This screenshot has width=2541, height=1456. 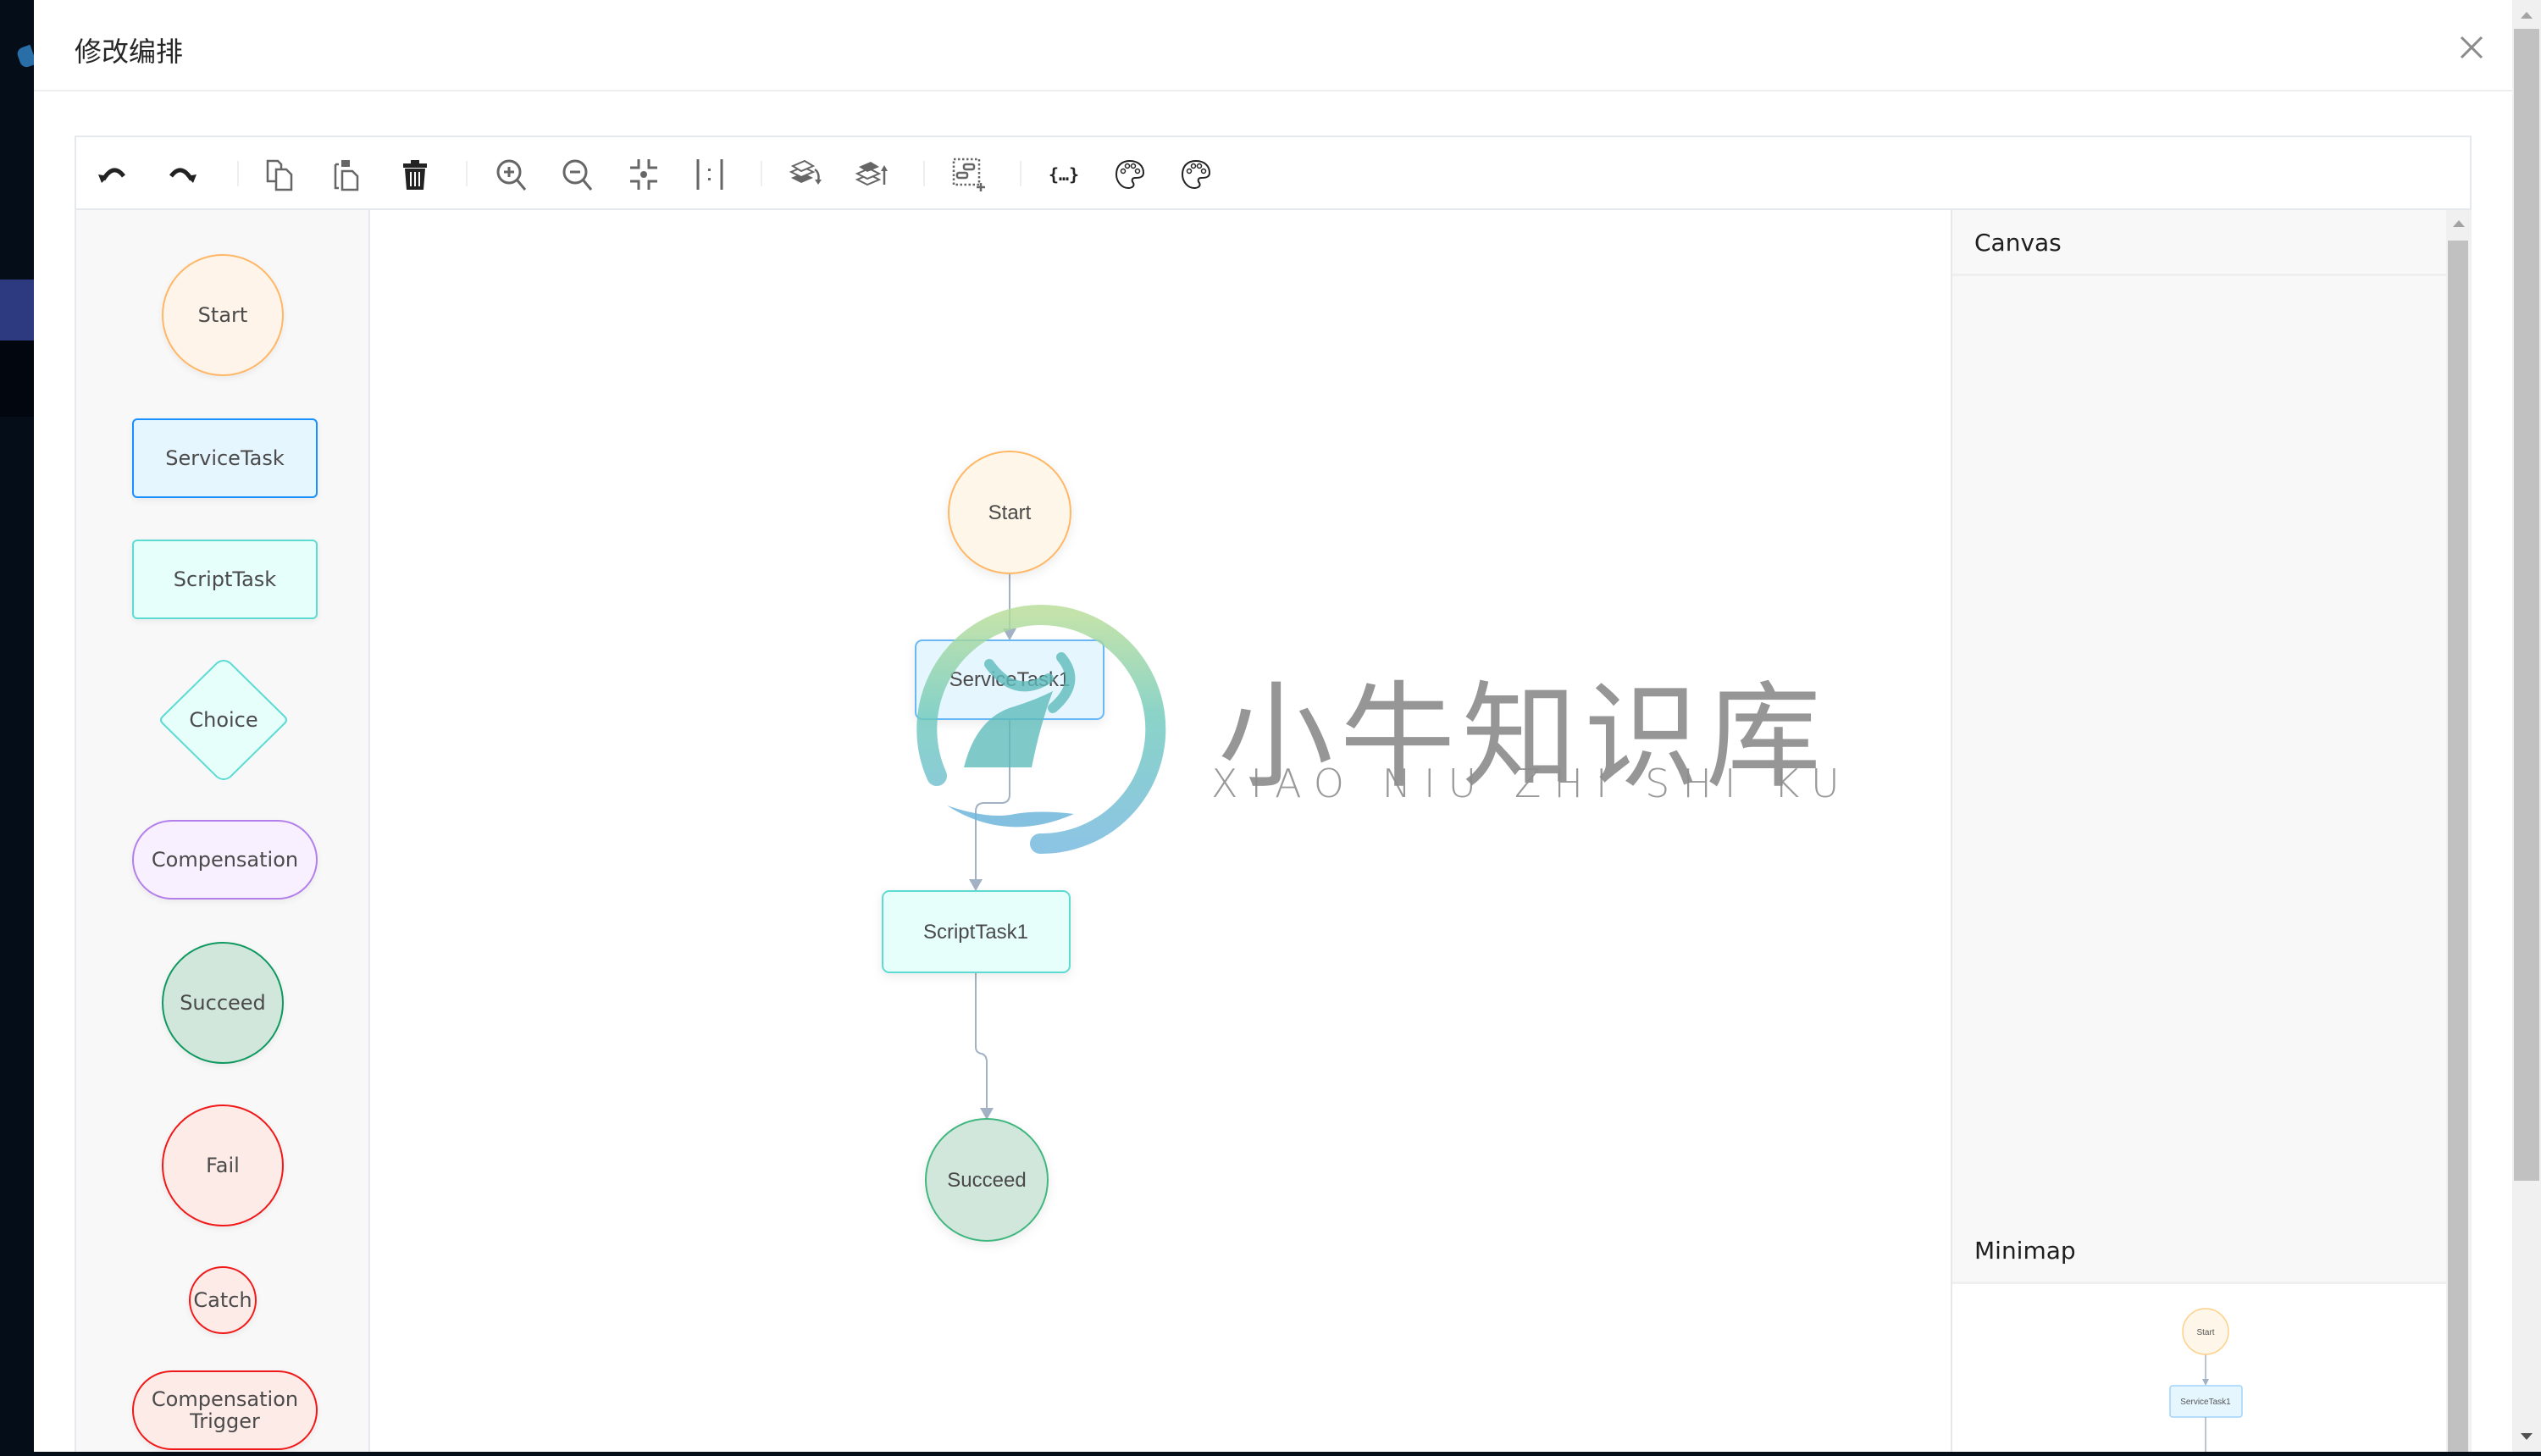 I want to click on zoom-in-button, so click(x=511, y=175).